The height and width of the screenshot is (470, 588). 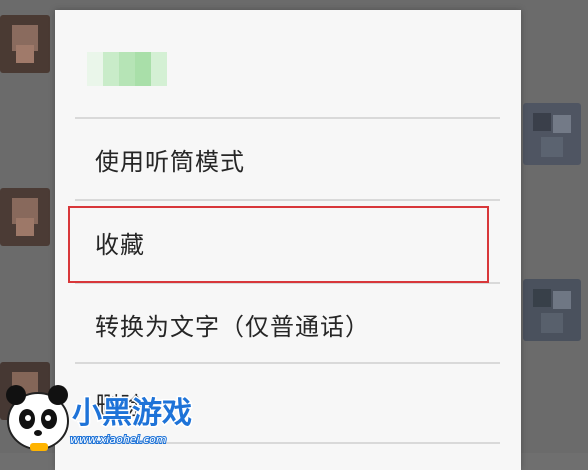 What do you see at coordinates (278, 244) in the screenshot?
I see `favorite-highlight-box` at bounding box center [278, 244].